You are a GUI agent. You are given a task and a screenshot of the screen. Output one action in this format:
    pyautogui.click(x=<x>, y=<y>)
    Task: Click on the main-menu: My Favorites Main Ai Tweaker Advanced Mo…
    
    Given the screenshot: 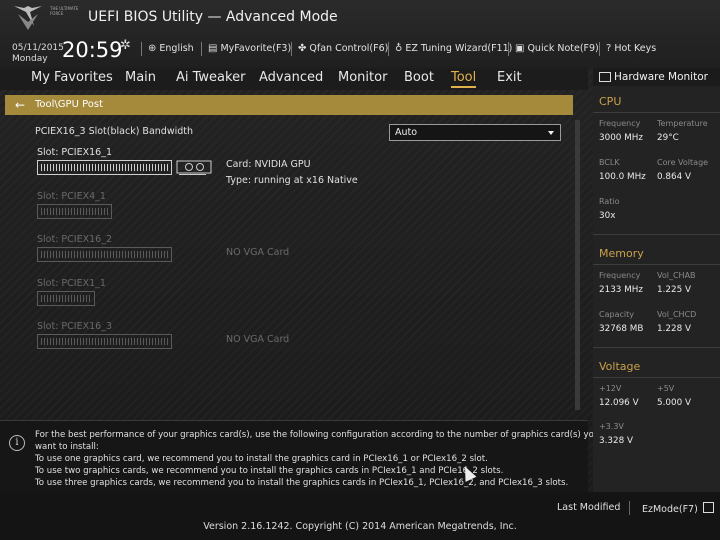 What is the action you would take?
    pyautogui.click(x=294, y=79)
    